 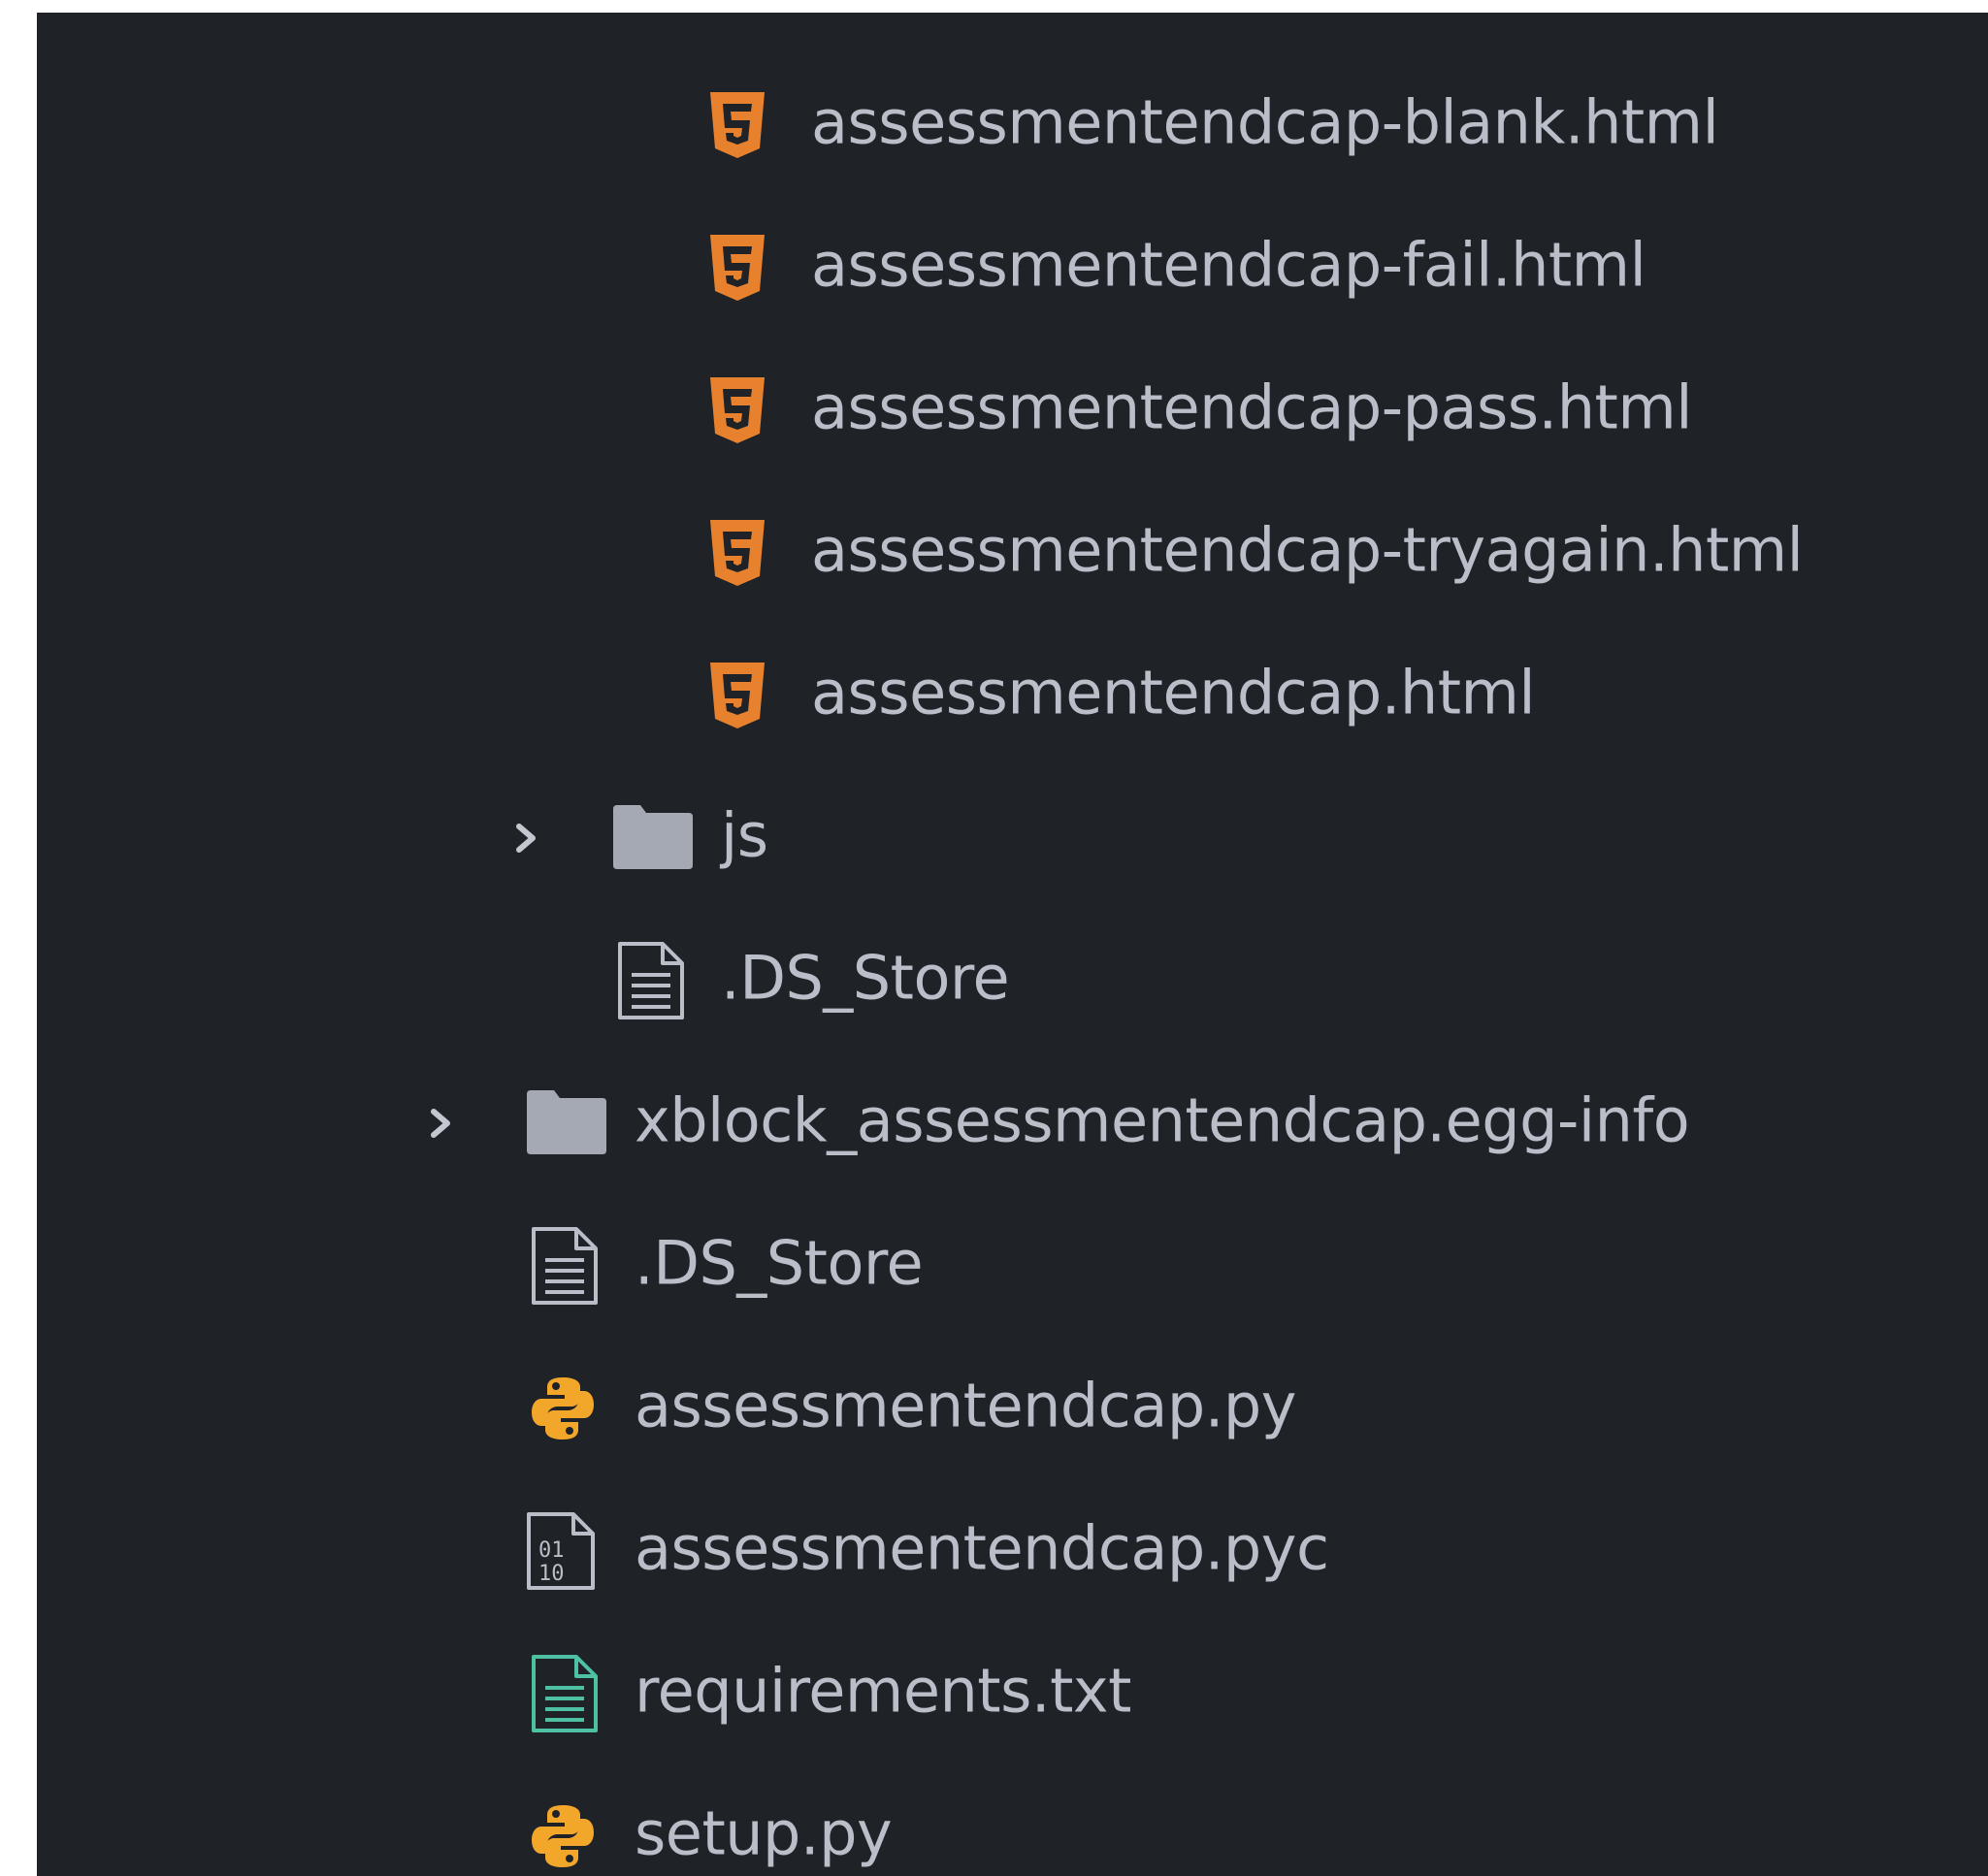 I want to click on tree-folder-js: js, so click(x=1012, y=837).